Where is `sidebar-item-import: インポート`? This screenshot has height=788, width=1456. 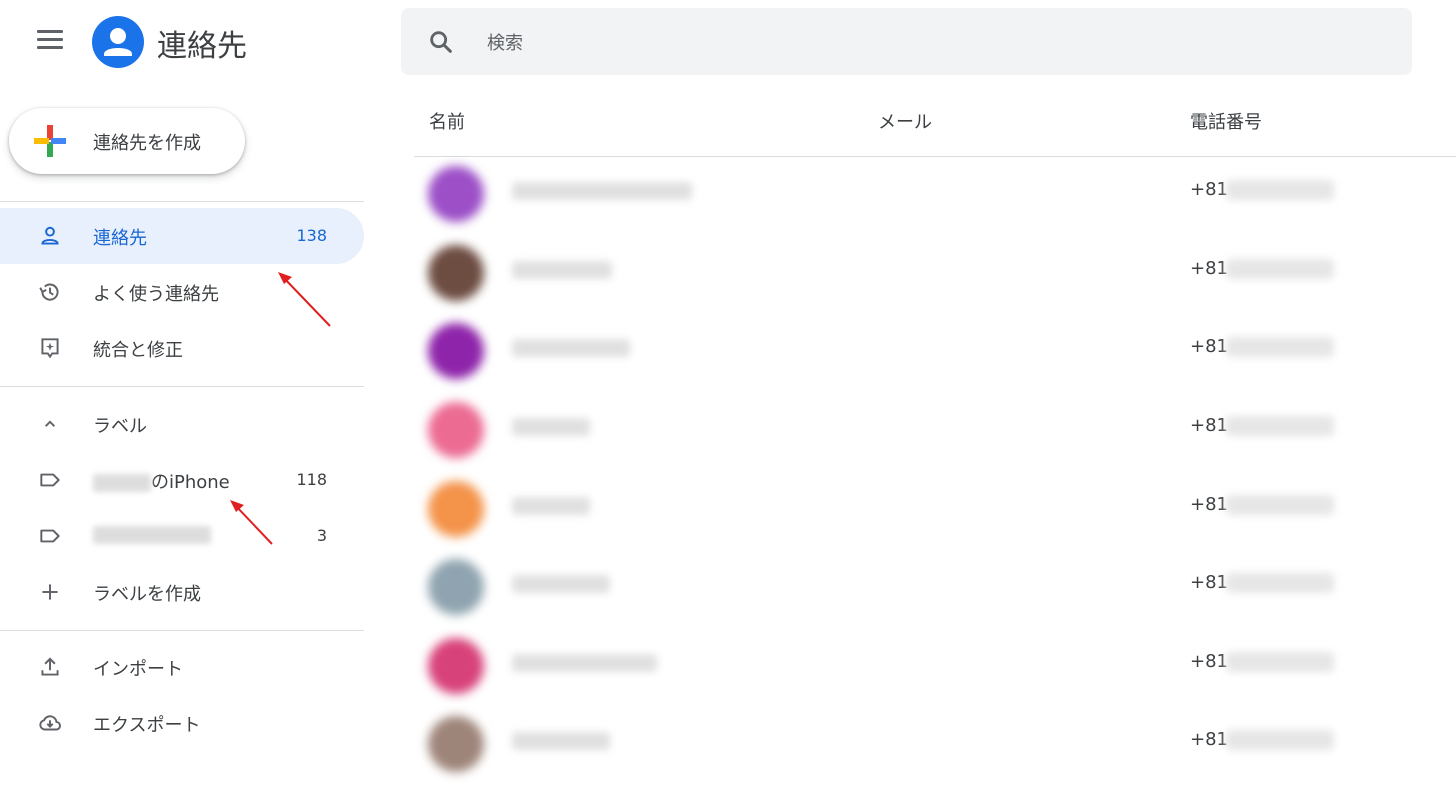 sidebar-item-import: インポート is located at coordinates (182, 667).